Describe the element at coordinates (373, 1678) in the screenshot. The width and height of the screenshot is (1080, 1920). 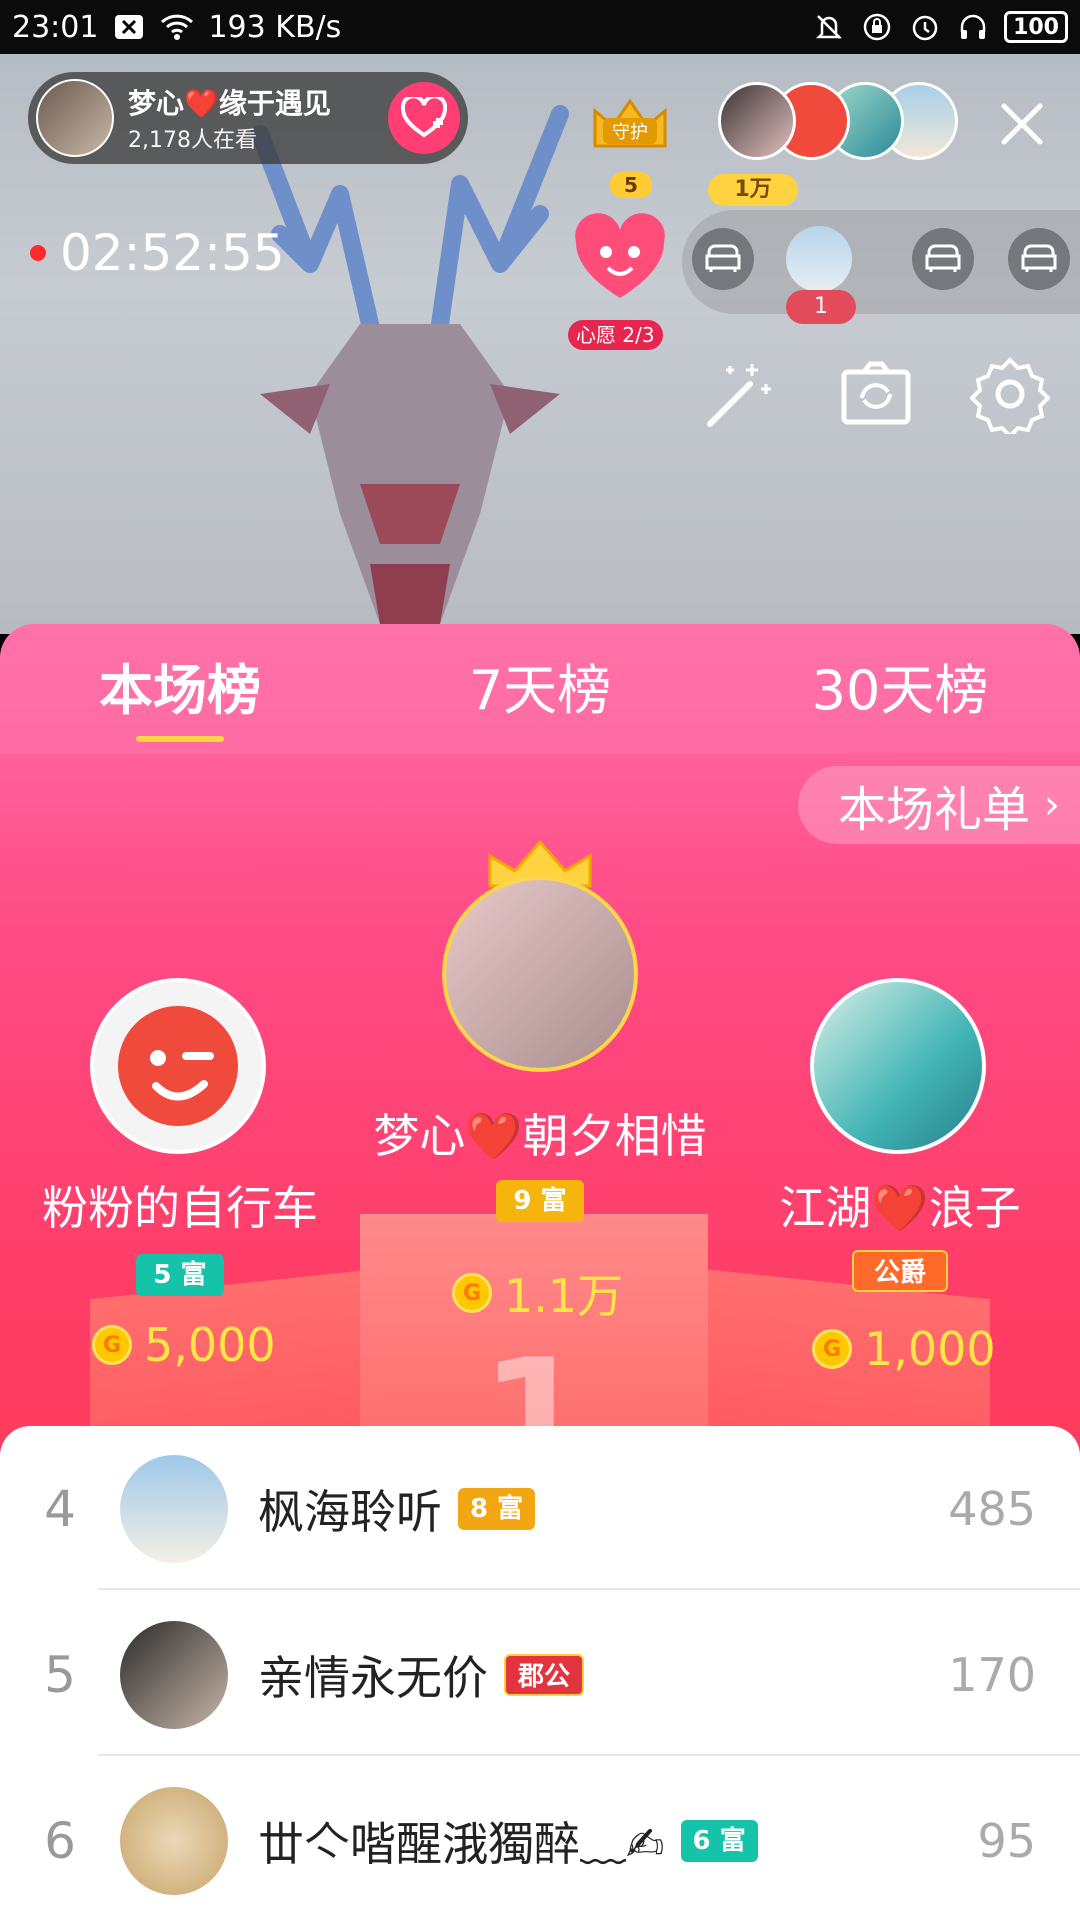
I see `list-name: 亲情永无价` at that location.